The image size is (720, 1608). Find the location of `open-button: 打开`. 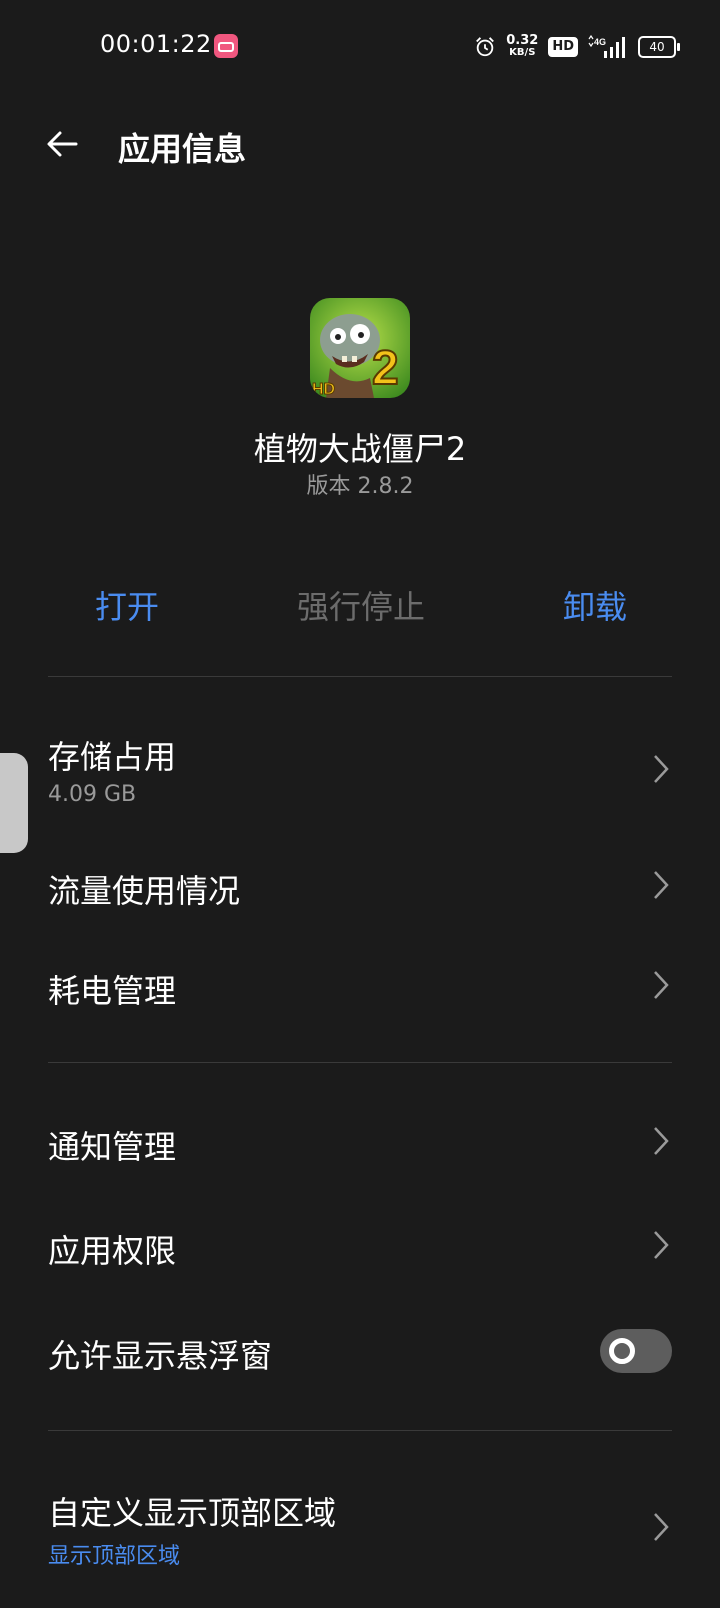

open-button: 打开 is located at coordinates (127, 605).